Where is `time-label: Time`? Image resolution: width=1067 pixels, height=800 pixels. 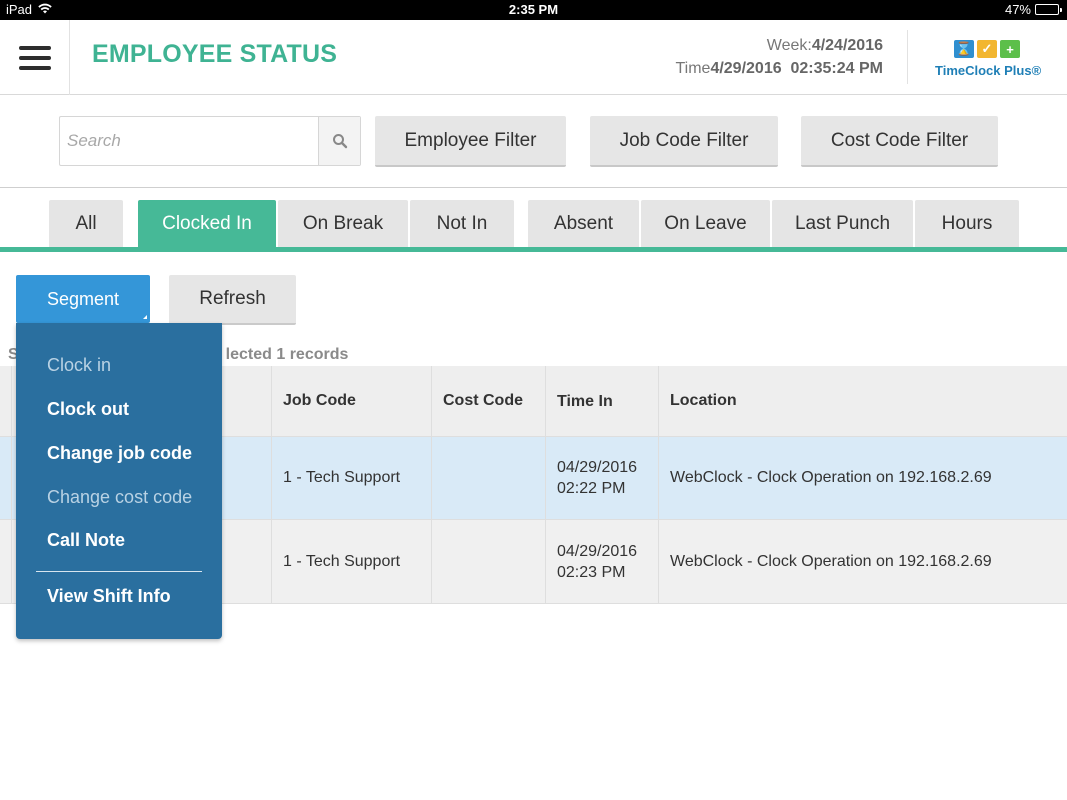 time-label: Time is located at coordinates (693, 68).